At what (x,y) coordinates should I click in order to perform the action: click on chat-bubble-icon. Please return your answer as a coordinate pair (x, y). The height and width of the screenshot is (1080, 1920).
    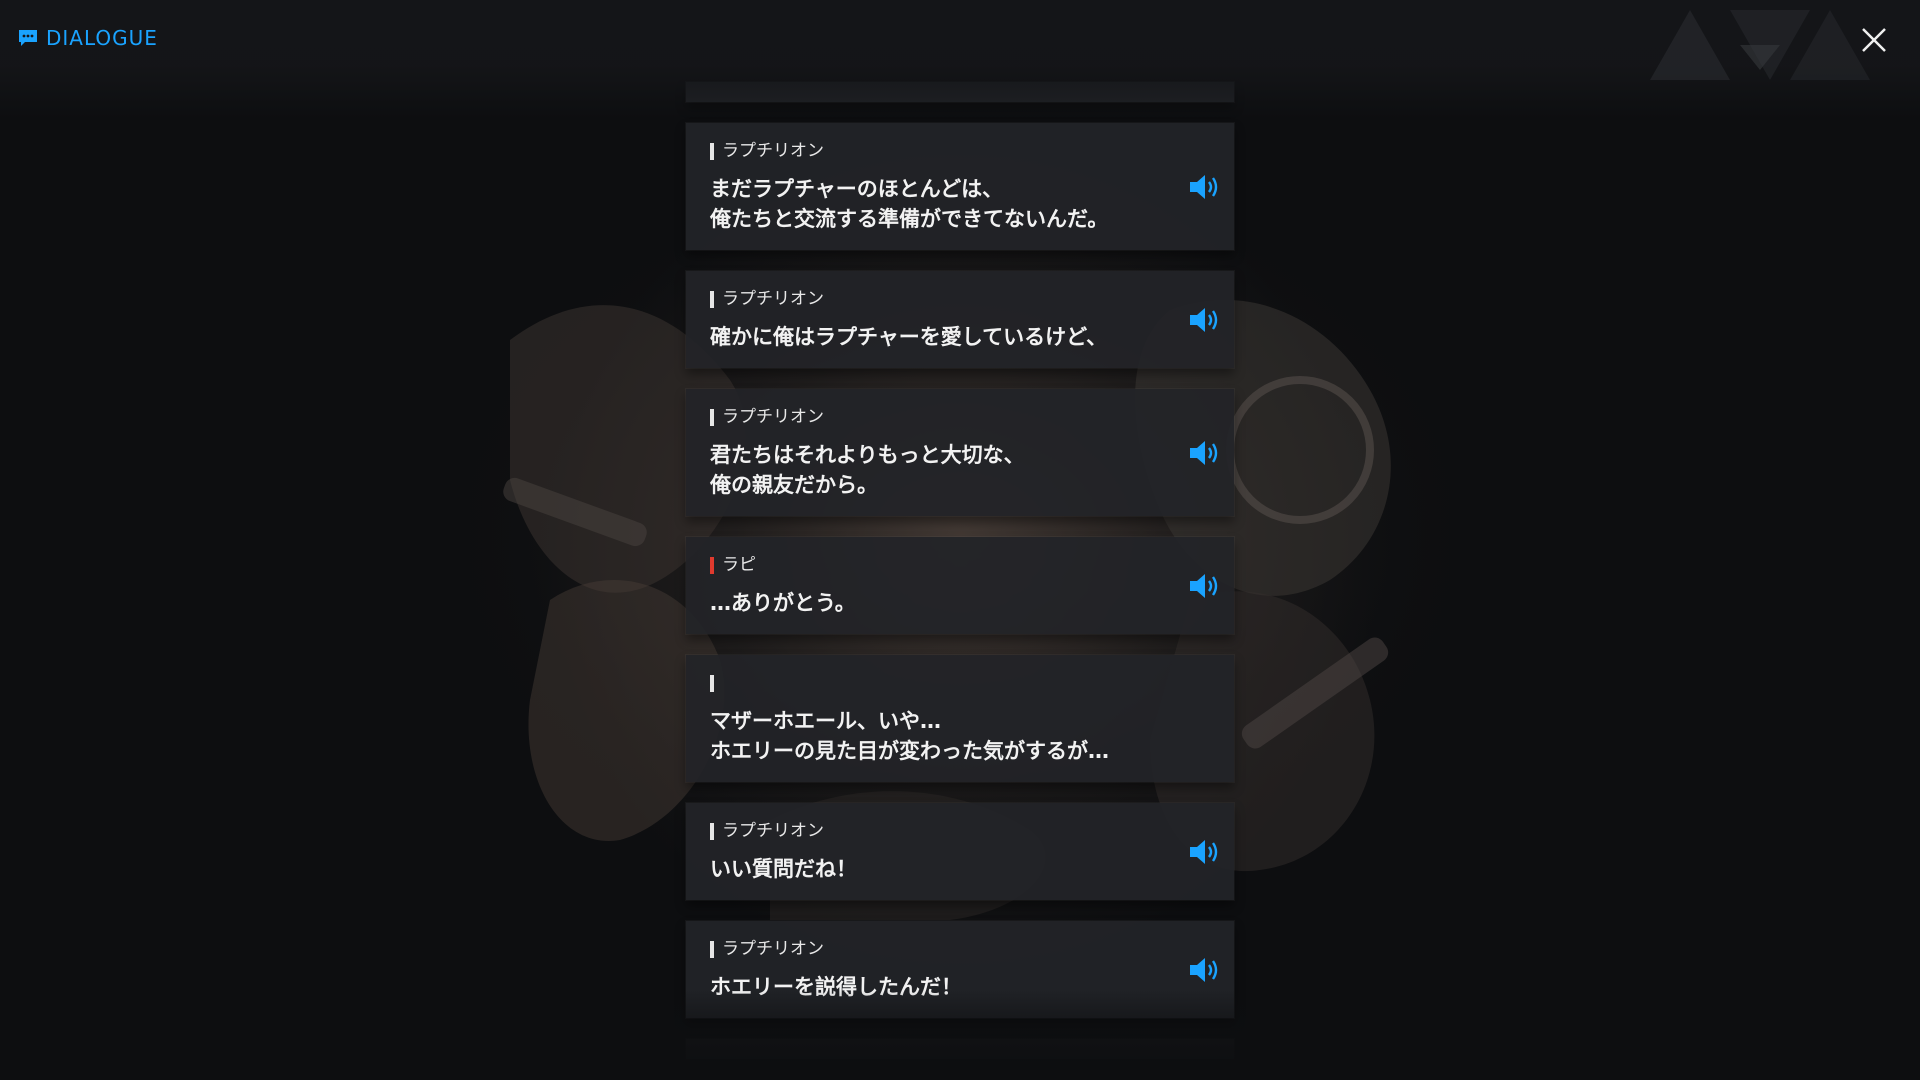
    Looking at the image, I should click on (28, 38).